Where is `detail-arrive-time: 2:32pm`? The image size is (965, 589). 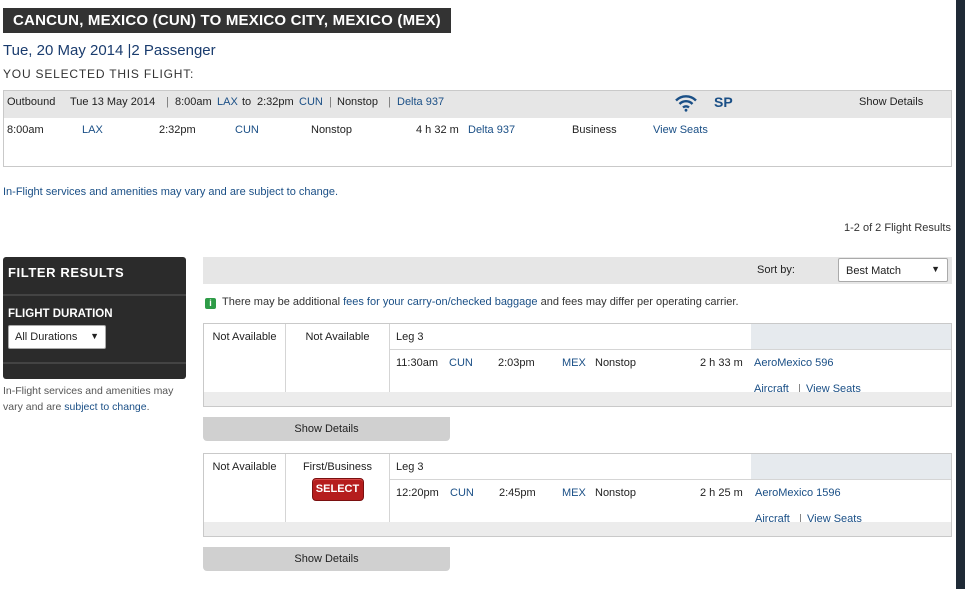
detail-arrive-time: 2:32pm is located at coordinates (177, 130).